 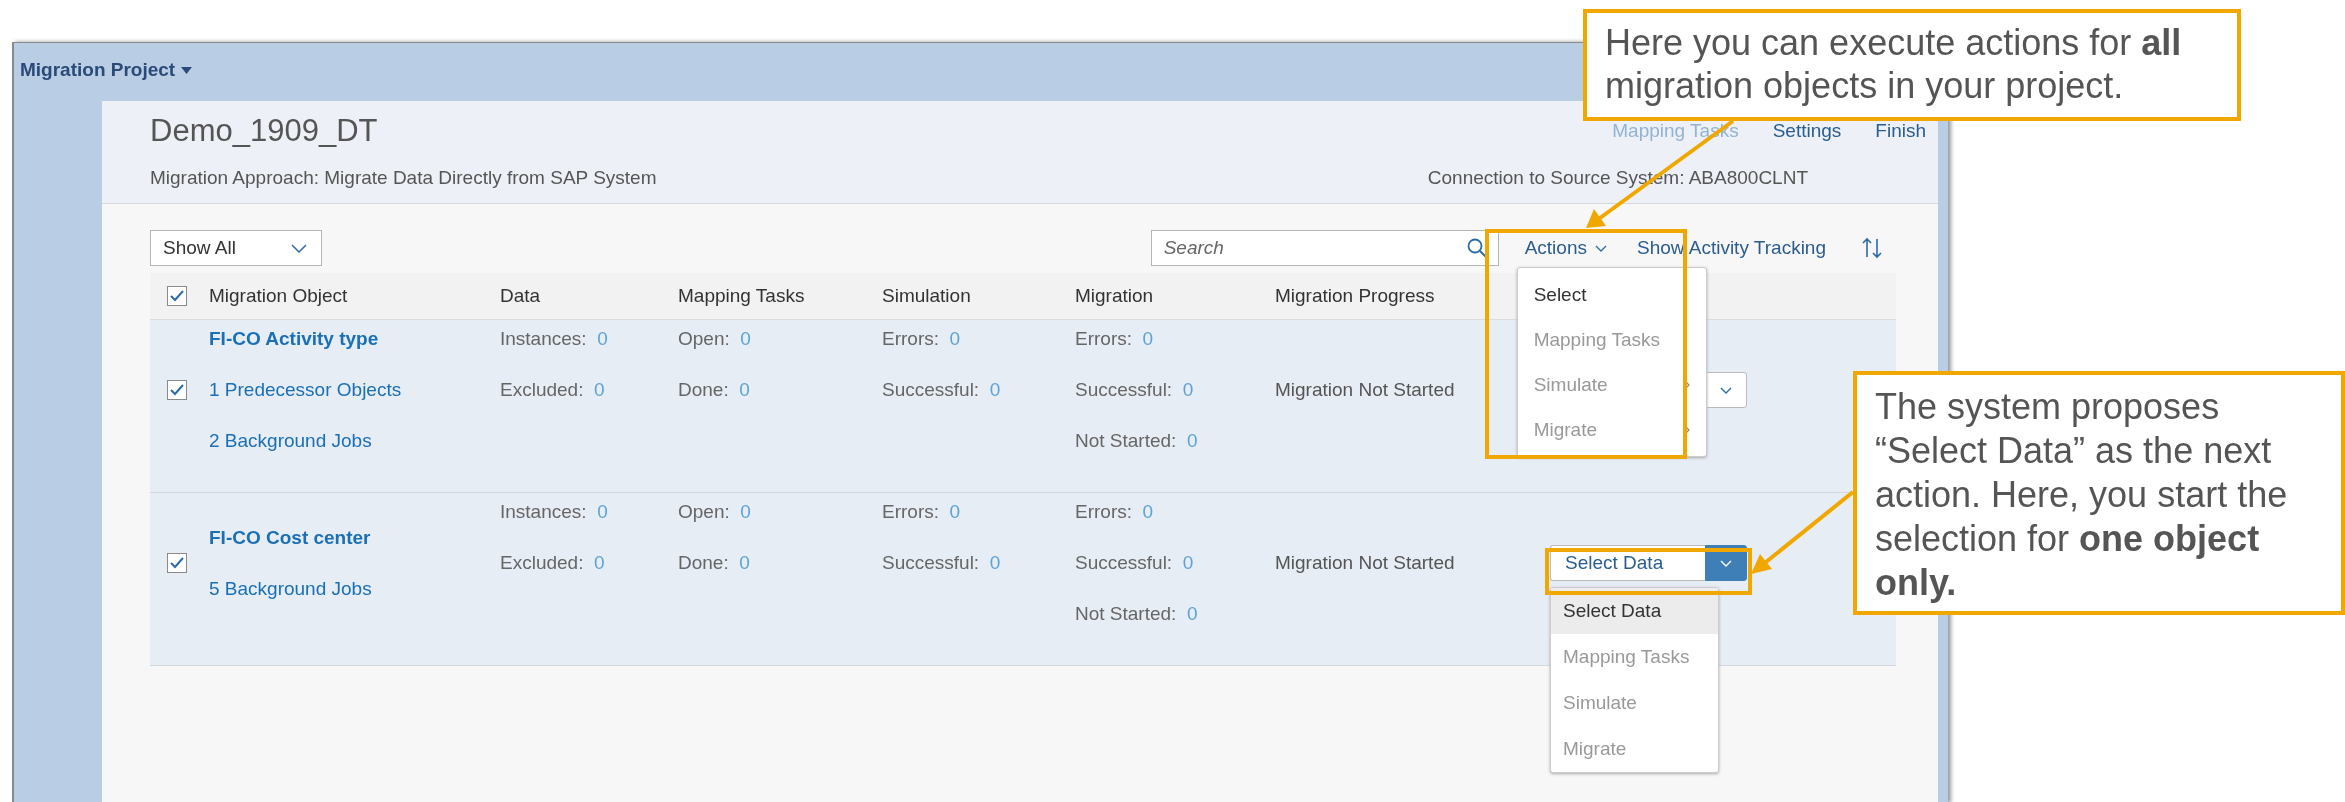 I want to click on callout-note: Here you can execute actions for all migration objects in your project., so click(x=1912, y=65).